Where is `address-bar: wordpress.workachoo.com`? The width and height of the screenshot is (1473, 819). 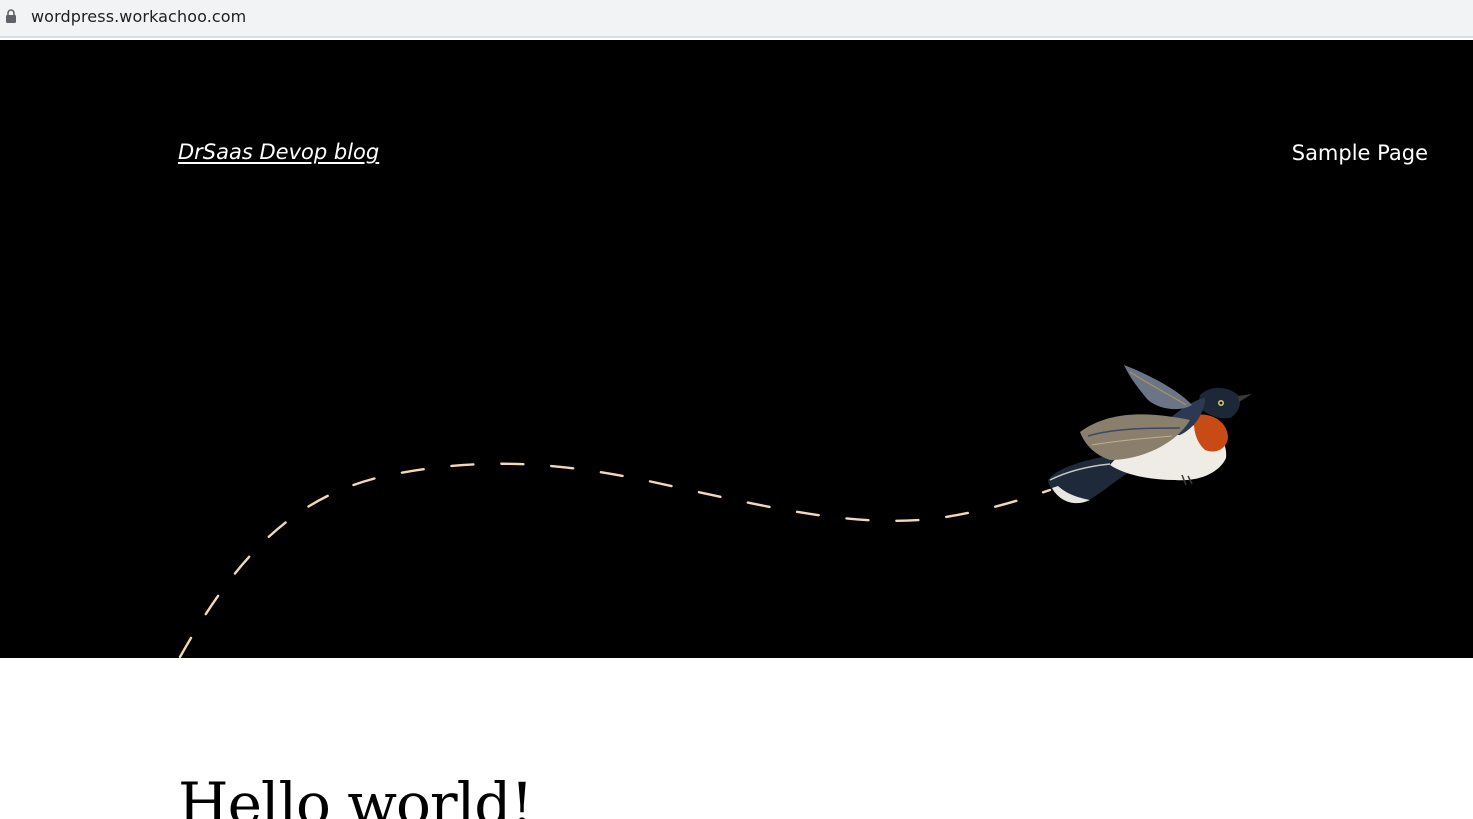 address-bar: wordpress.workachoo.com is located at coordinates (736, 19).